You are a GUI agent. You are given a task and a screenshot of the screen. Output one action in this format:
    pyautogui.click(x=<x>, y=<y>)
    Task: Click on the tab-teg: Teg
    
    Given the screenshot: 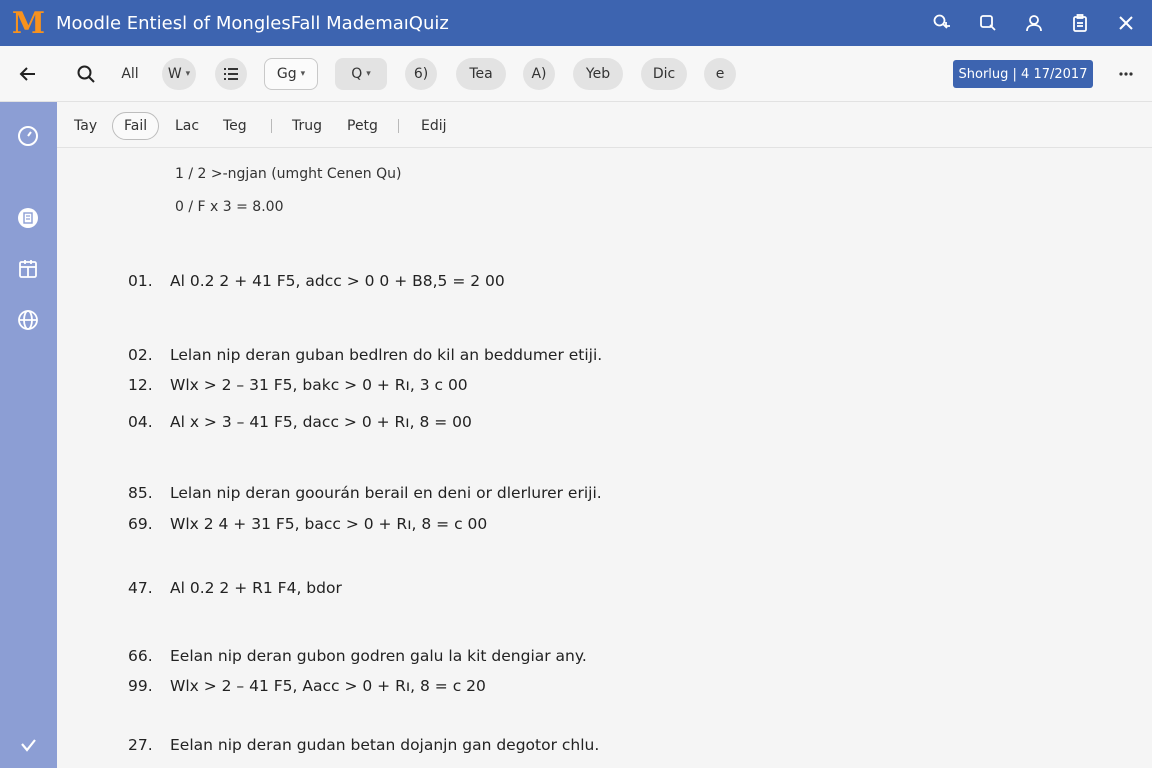 What is the action you would take?
    pyautogui.click(x=235, y=126)
    